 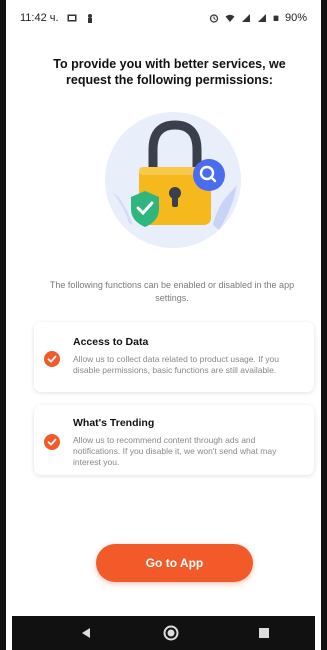 I want to click on person-icon, so click(x=89, y=18).